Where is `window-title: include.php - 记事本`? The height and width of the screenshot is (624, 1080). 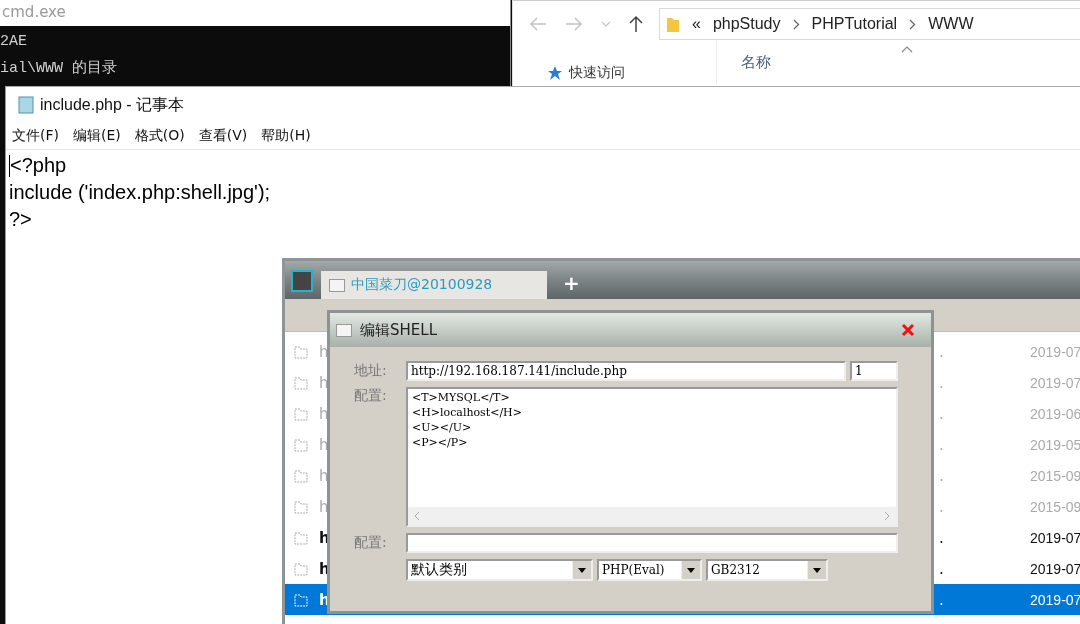 window-title: include.php - 记事本 is located at coordinates (112, 104).